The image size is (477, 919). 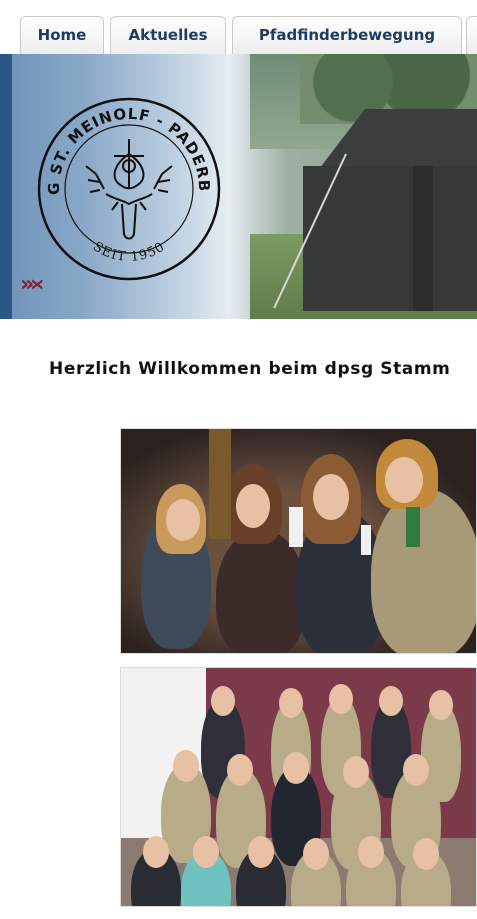 I want to click on tab-home: Home, so click(x=62, y=35).